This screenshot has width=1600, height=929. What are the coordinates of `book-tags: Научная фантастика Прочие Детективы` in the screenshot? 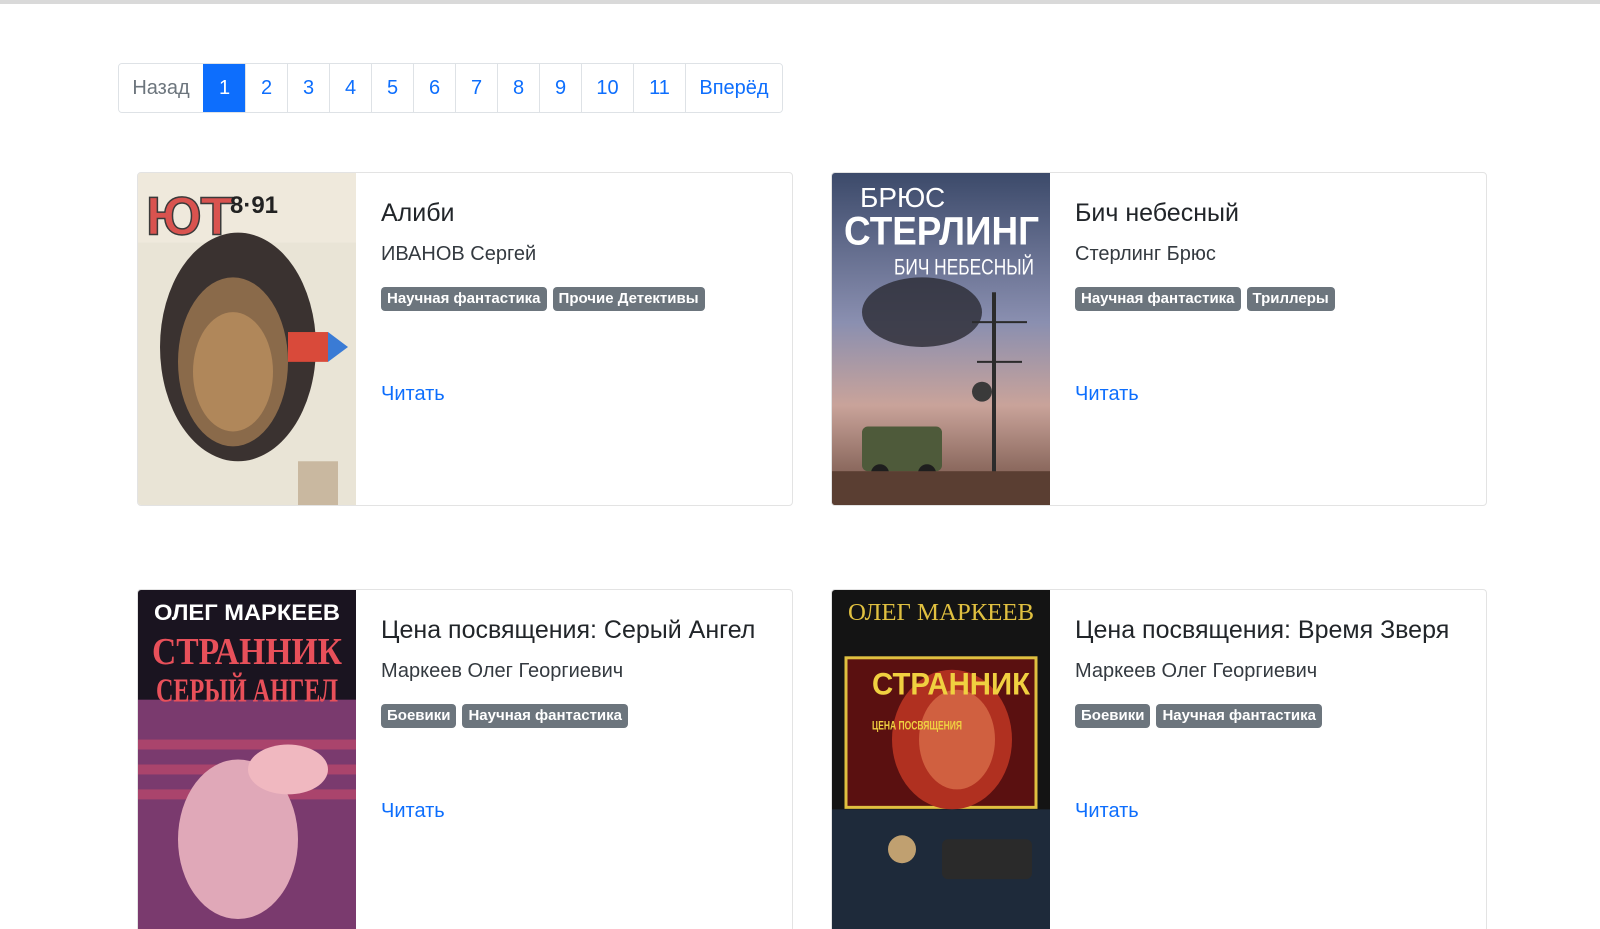 It's located at (576, 299).